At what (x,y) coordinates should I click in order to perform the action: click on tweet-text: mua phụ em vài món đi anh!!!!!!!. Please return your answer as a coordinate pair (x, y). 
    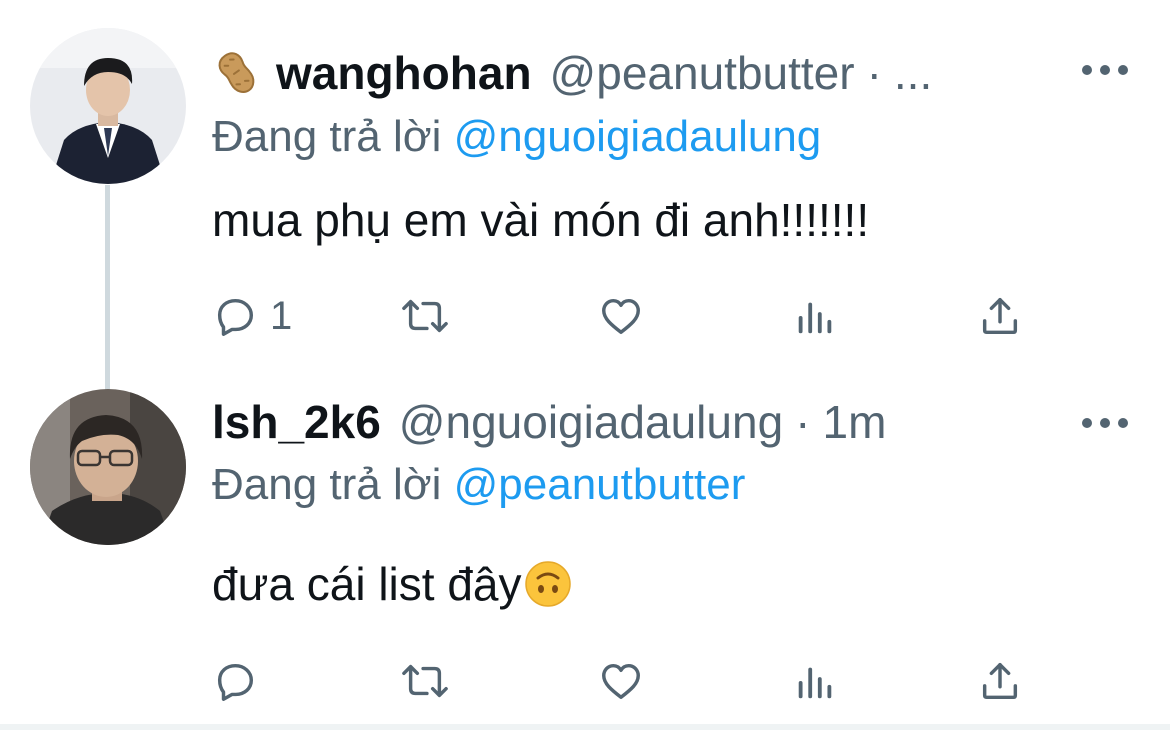
    Looking at the image, I should click on (541, 220).